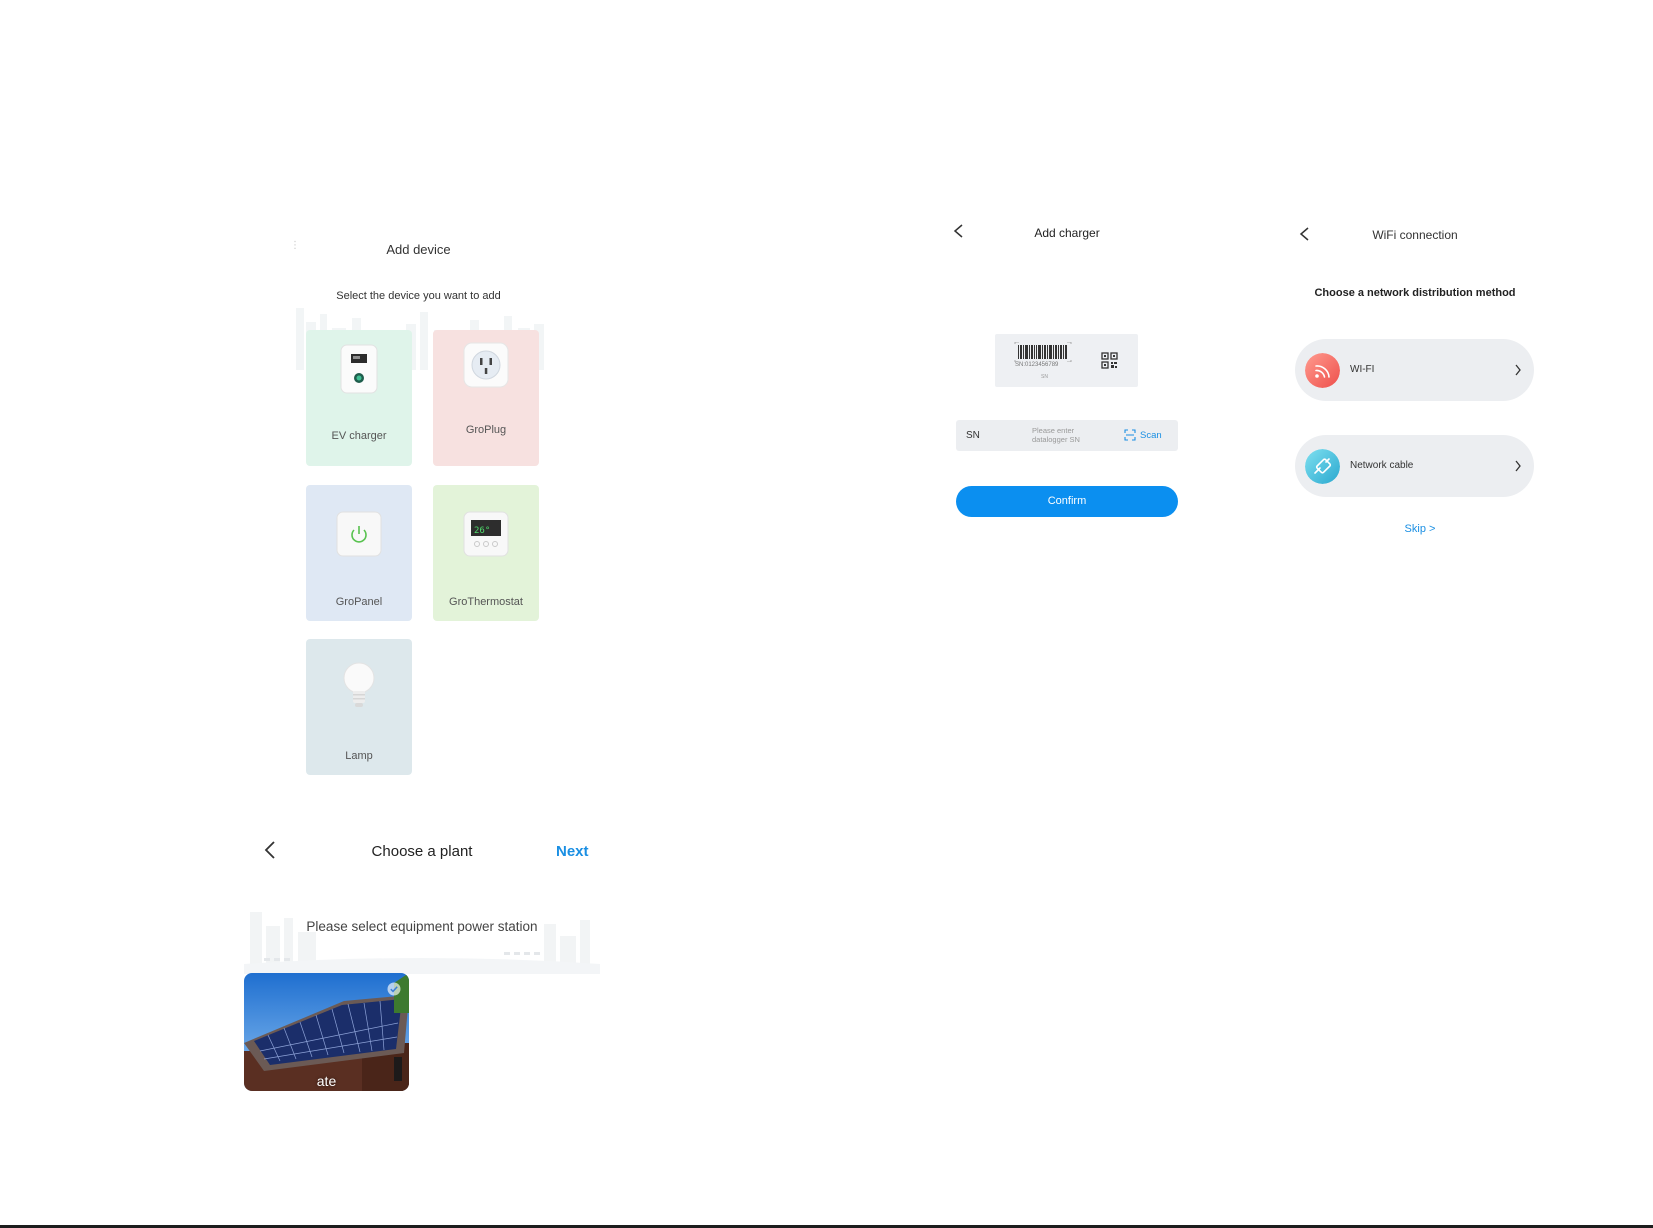 The image size is (1653, 1228). What do you see at coordinates (486, 602) in the screenshot?
I see `device-label: GroThermostat` at bounding box center [486, 602].